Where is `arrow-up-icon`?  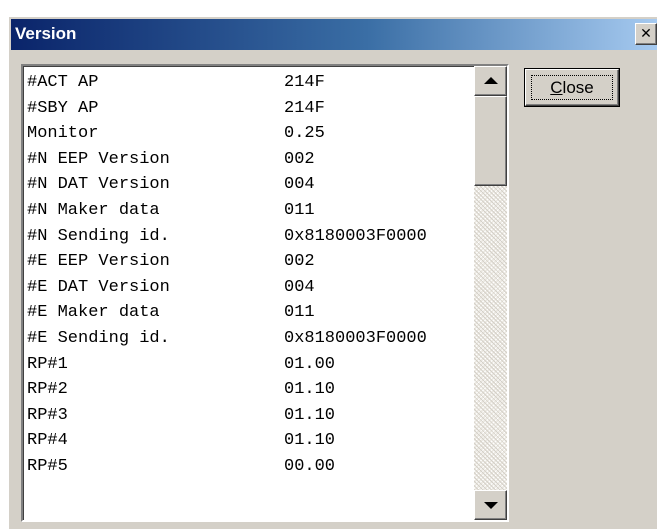 arrow-up-icon is located at coordinates (491, 80).